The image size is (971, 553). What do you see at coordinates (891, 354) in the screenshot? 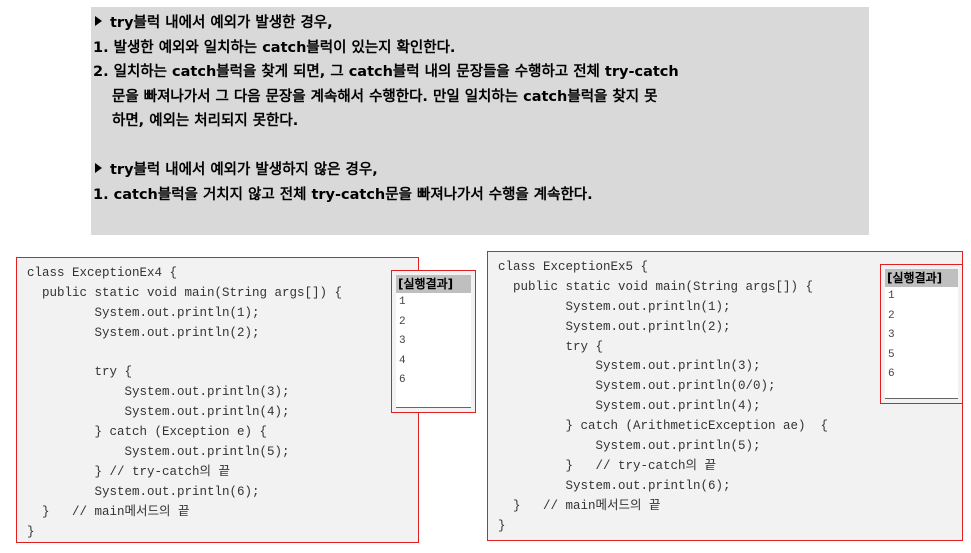
I see `result-line: 5` at bounding box center [891, 354].